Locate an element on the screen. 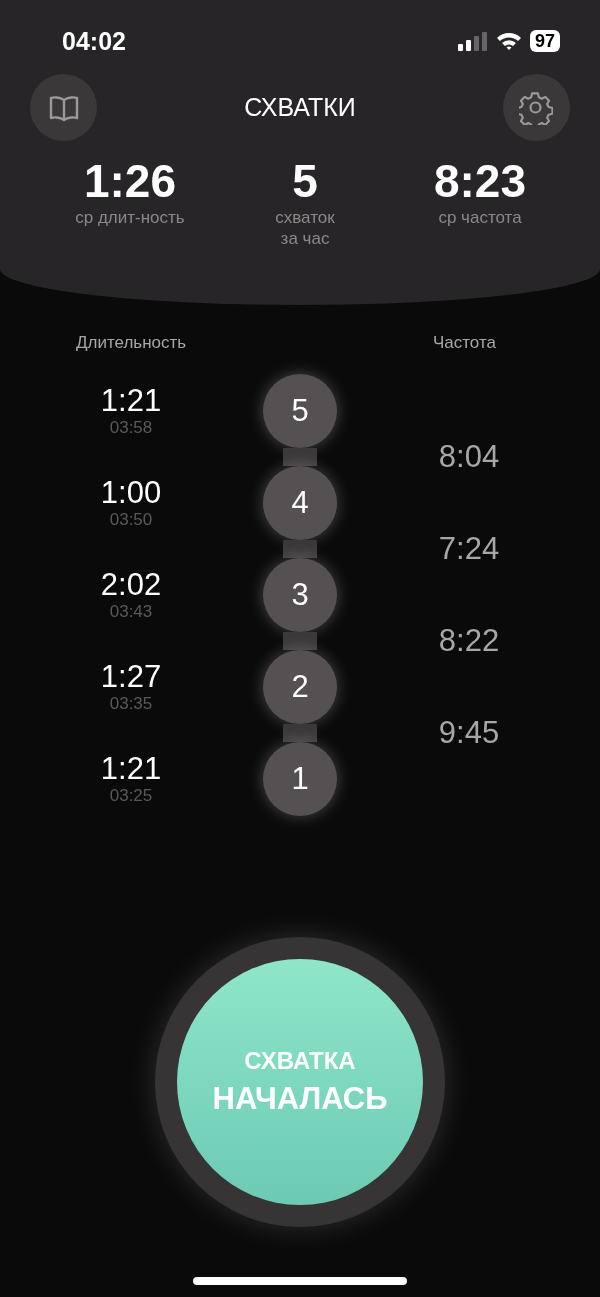  screen-title: СХВАТКИ is located at coordinates (300, 107).